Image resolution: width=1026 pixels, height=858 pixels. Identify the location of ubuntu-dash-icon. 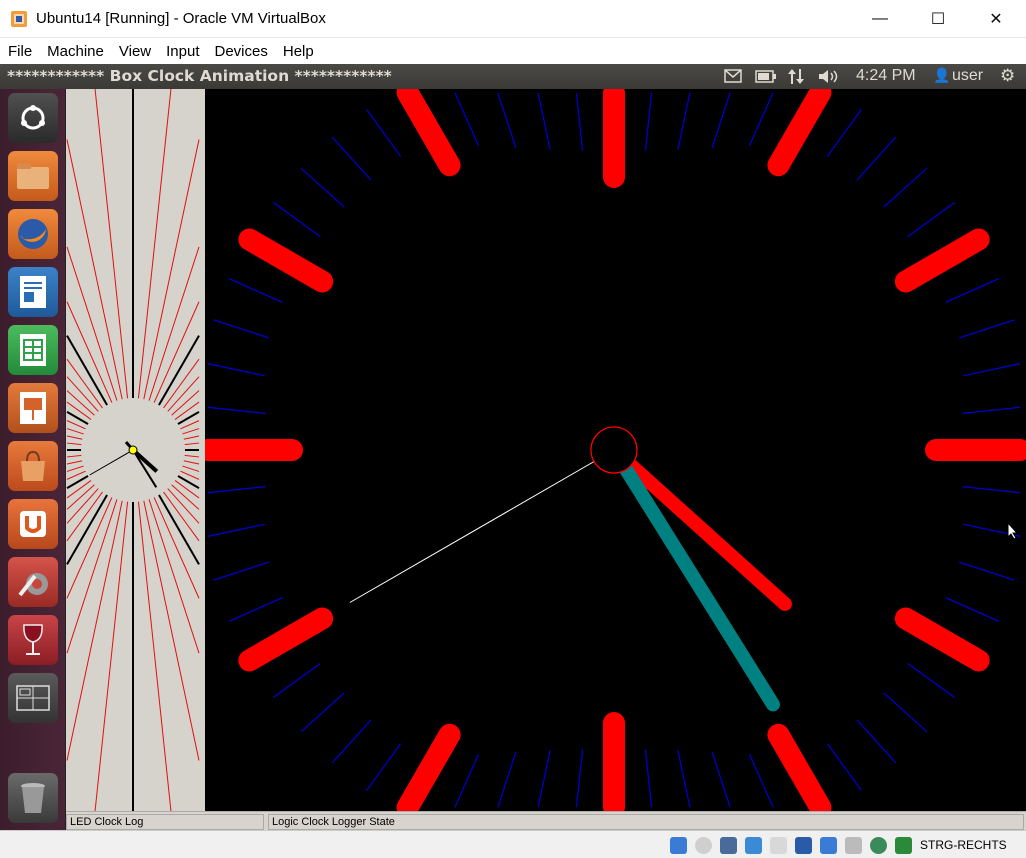
(33, 118).